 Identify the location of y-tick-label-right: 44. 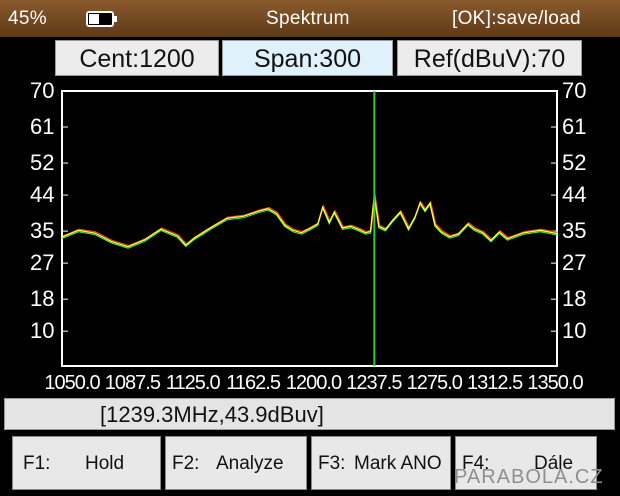
(574, 195).